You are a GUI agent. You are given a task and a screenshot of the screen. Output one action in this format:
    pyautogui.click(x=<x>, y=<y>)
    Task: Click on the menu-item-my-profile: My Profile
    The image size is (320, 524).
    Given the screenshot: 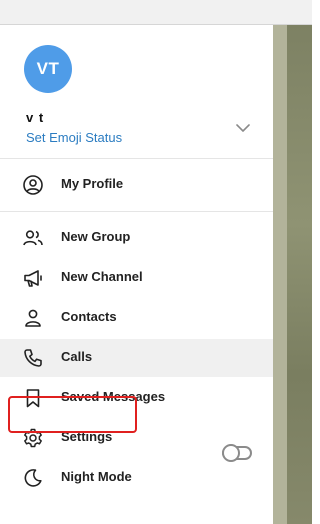 What is the action you would take?
    pyautogui.click(x=136, y=185)
    